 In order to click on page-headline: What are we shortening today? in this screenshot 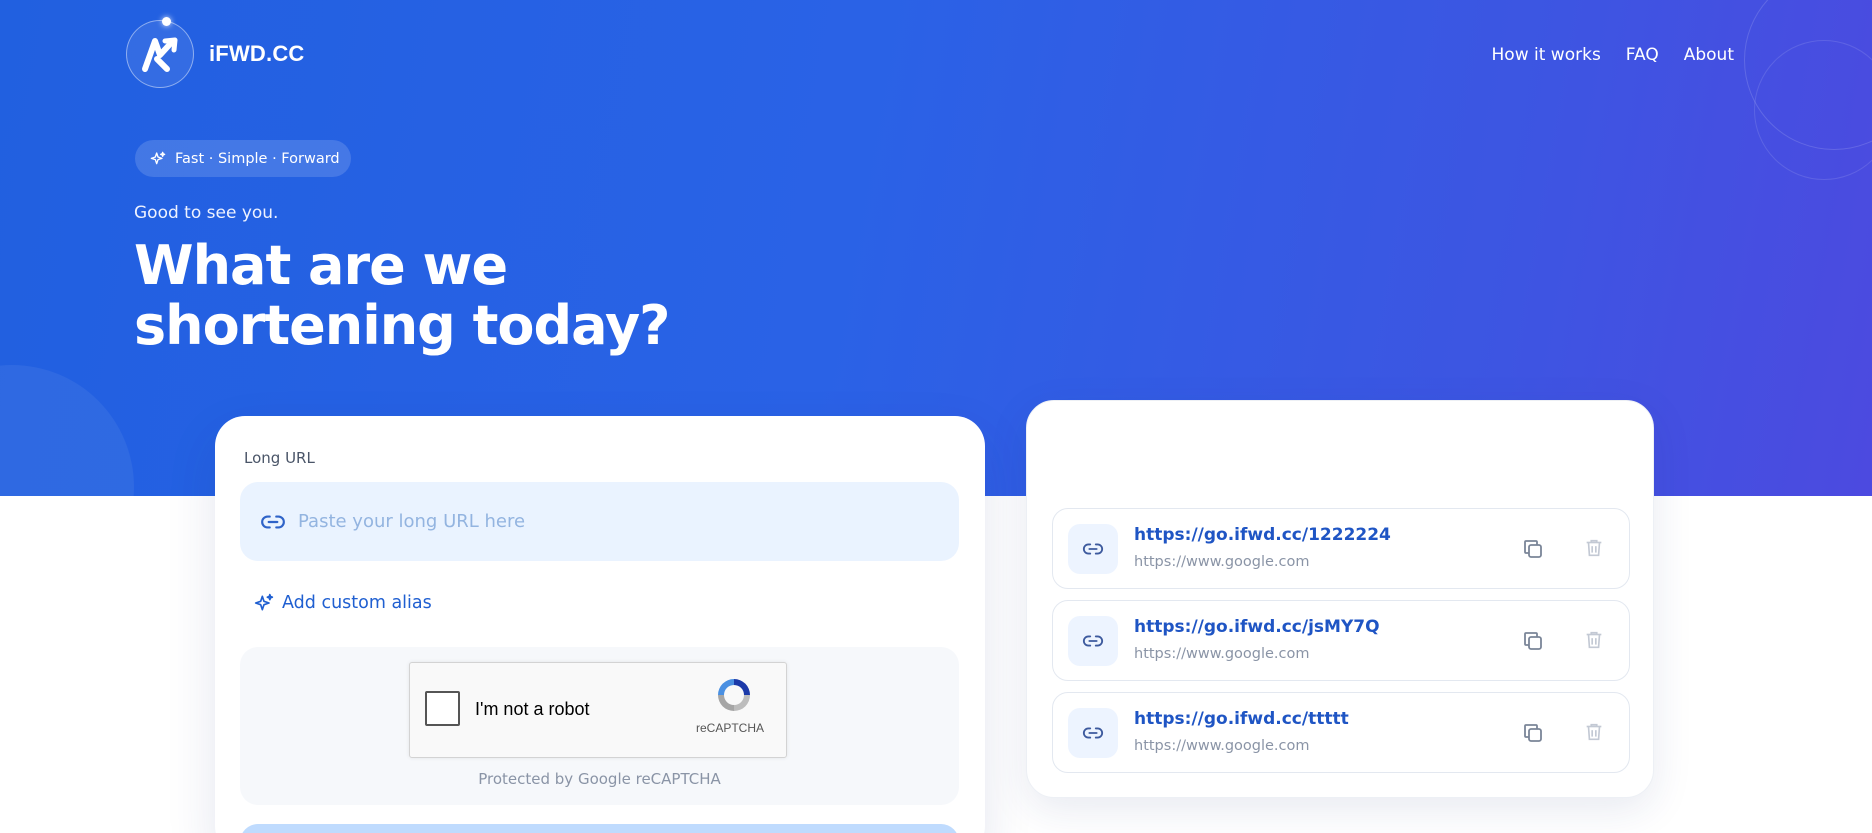, I will do `click(402, 295)`.